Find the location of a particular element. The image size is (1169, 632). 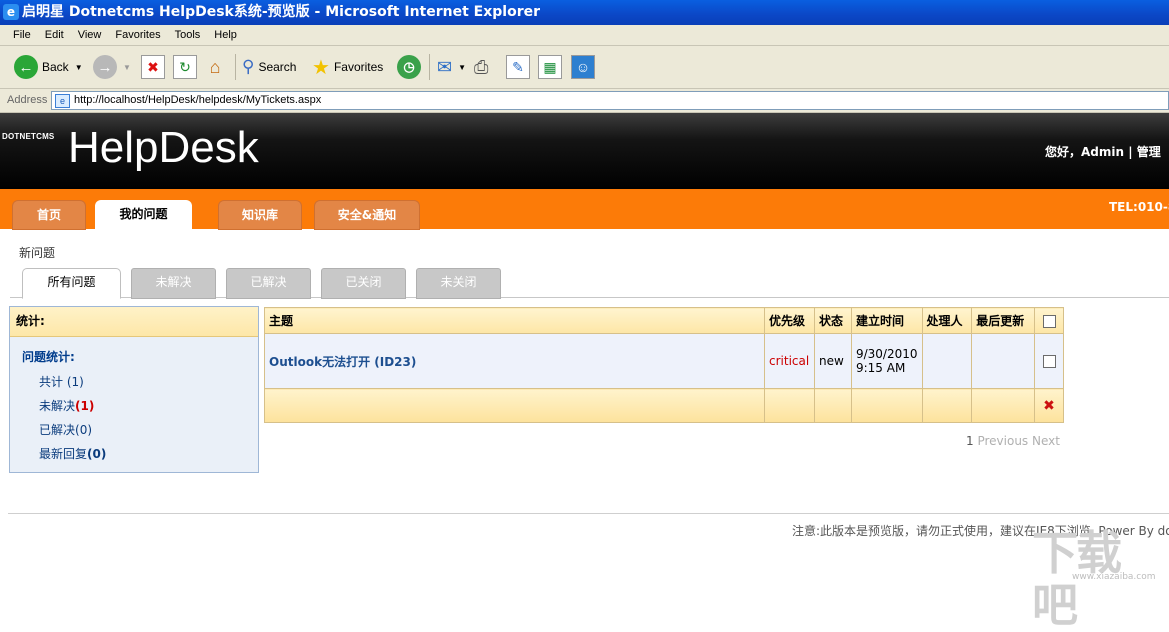

nav-tab-home: 首页 is located at coordinates (49, 215).